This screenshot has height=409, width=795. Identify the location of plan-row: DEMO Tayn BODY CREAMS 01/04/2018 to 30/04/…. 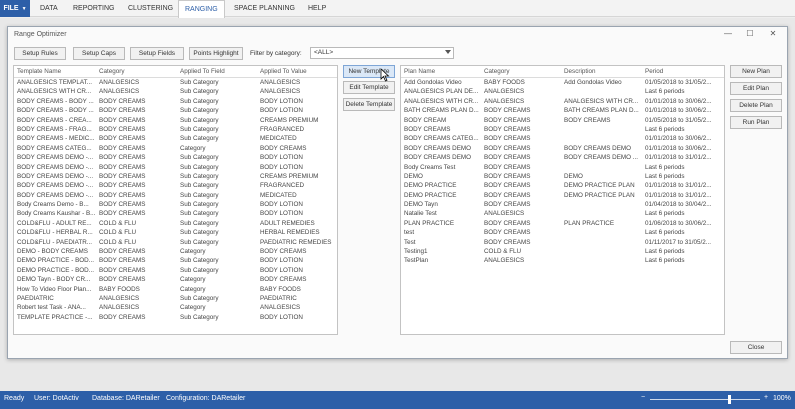
(562, 204).